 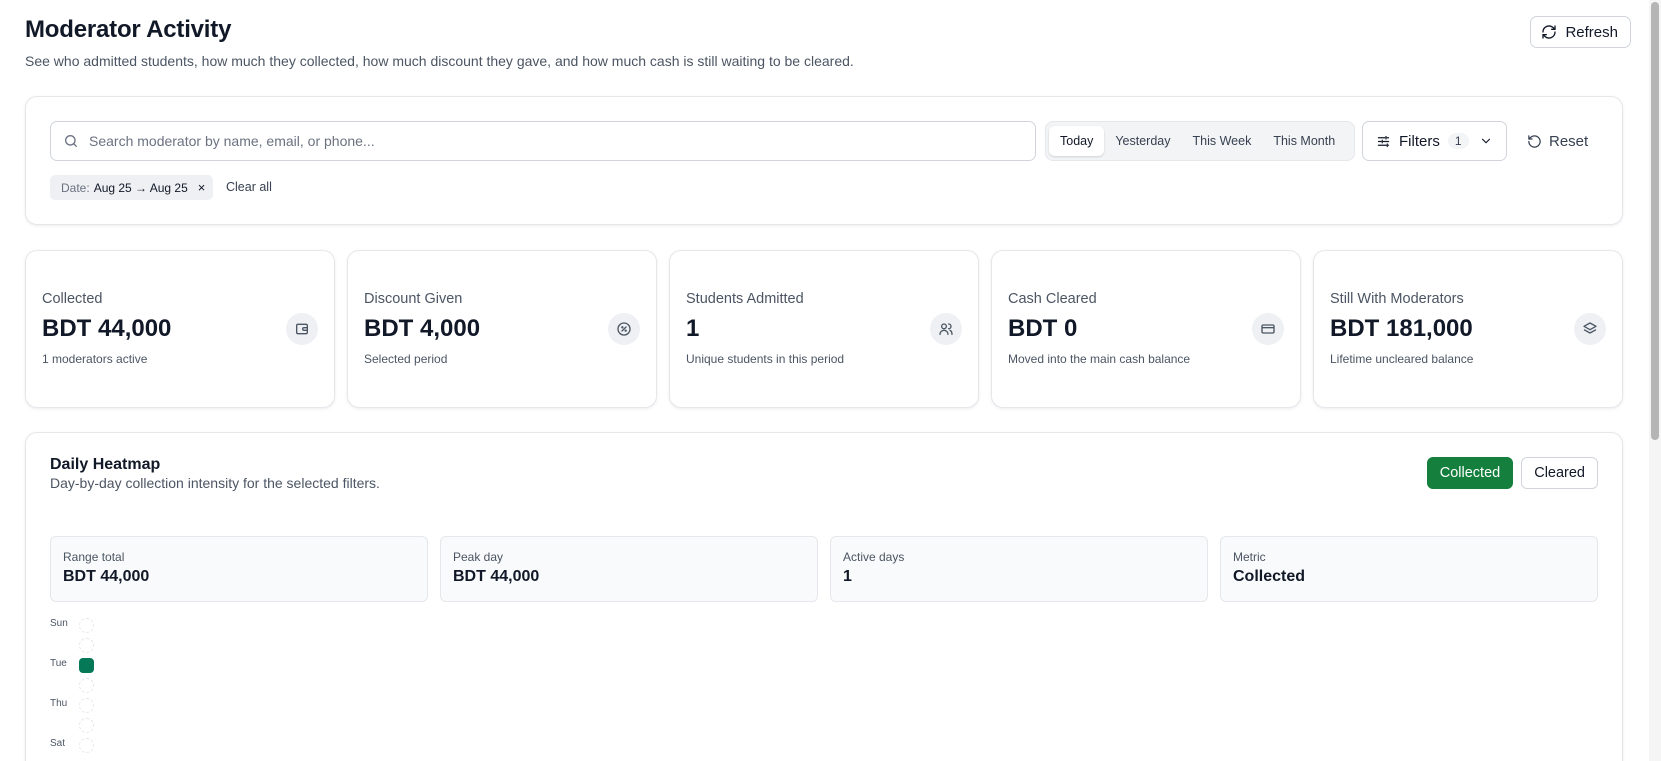 What do you see at coordinates (140, 187) in the screenshot?
I see `chip-value: Aug 25 → Aug 25` at bounding box center [140, 187].